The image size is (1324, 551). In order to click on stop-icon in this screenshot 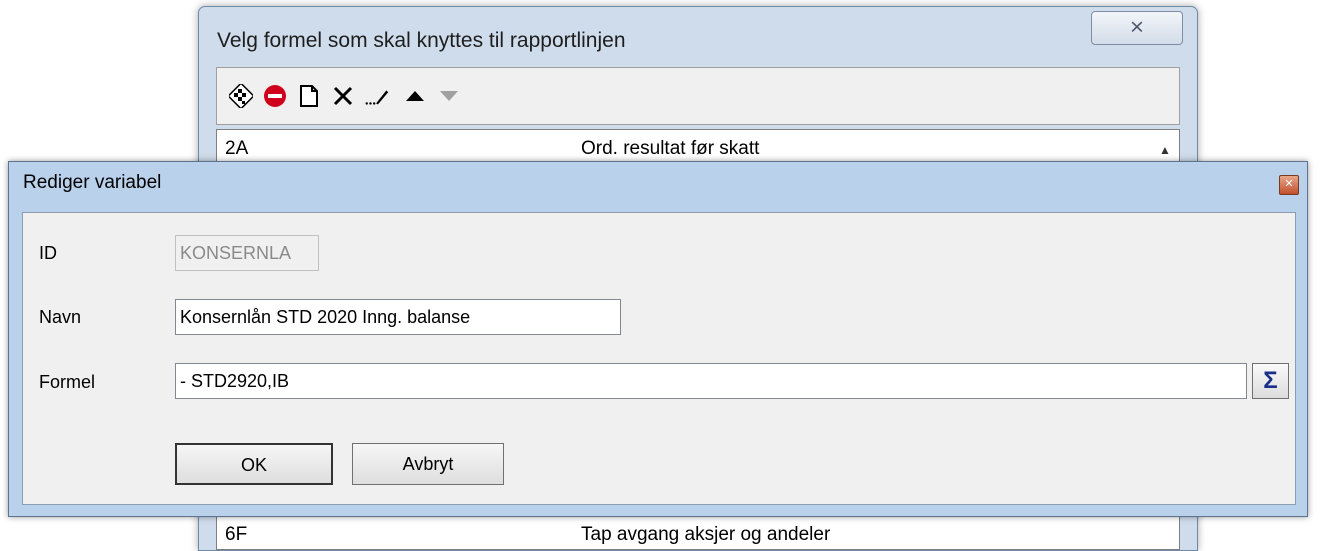, I will do `click(275, 96)`.